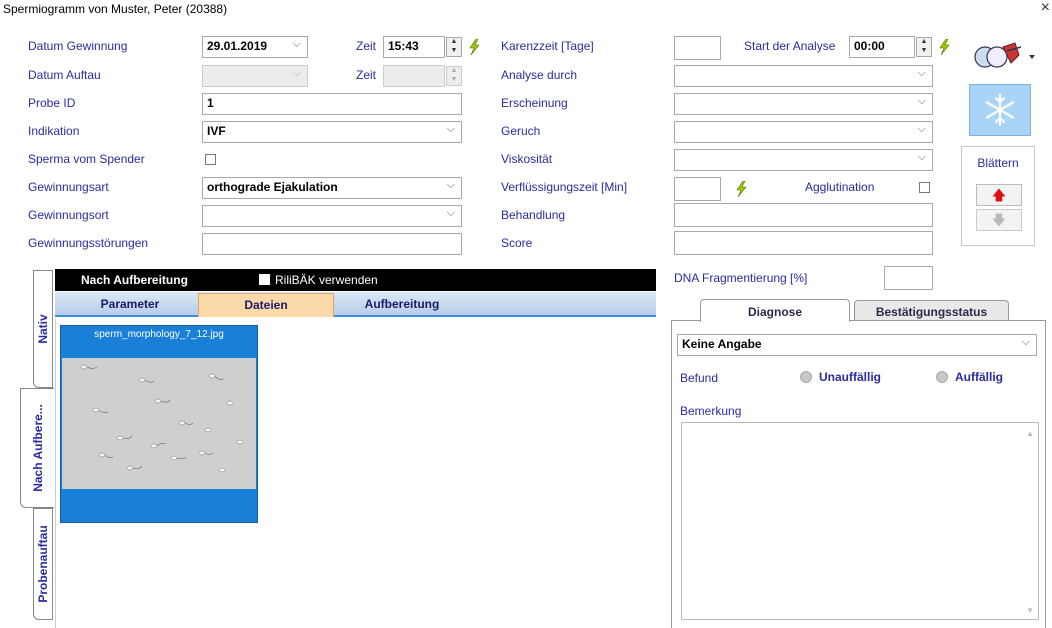 The image size is (1052, 628). Describe the element at coordinates (1045, 8) in the screenshot. I see `close-icon: ×` at that location.